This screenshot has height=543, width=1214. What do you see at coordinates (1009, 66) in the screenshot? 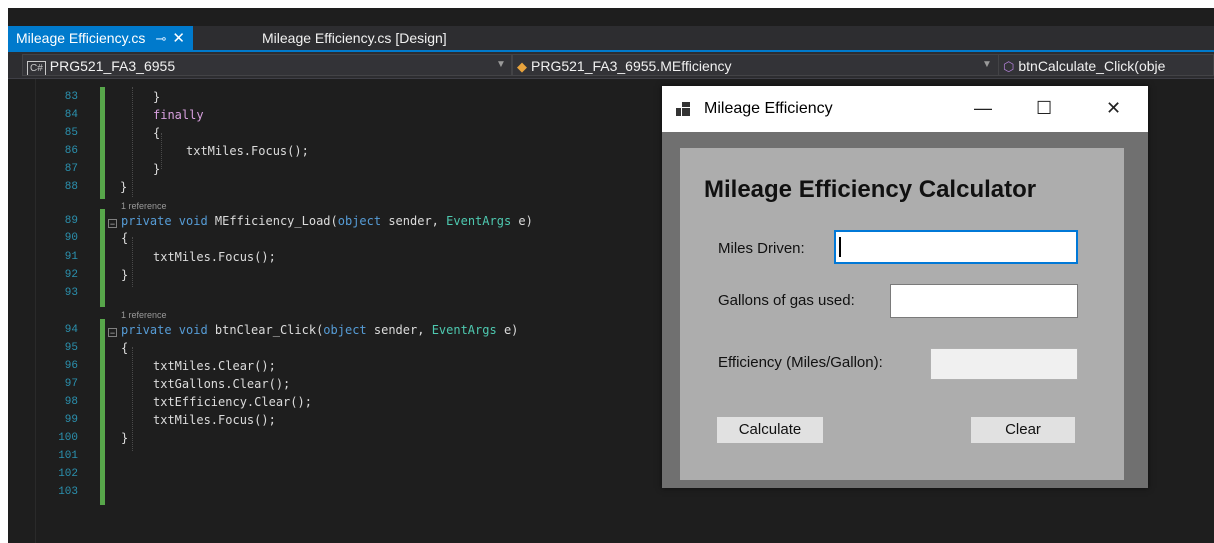
I see `method-icon: ⬡` at bounding box center [1009, 66].